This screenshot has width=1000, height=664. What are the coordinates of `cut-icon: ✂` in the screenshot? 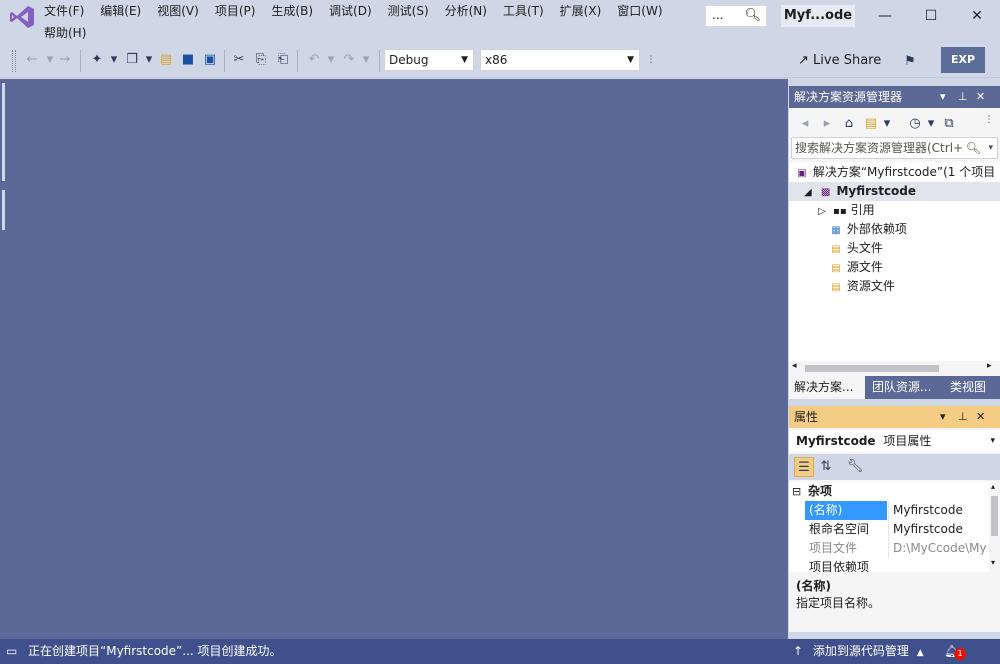 It's located at (239, 60).